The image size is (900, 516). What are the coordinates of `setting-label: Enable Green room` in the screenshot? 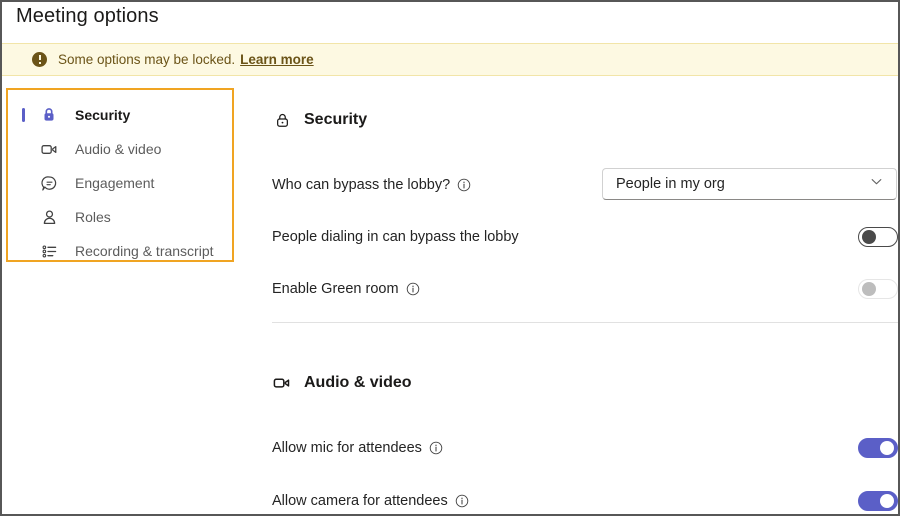 It's located at (335, 289).